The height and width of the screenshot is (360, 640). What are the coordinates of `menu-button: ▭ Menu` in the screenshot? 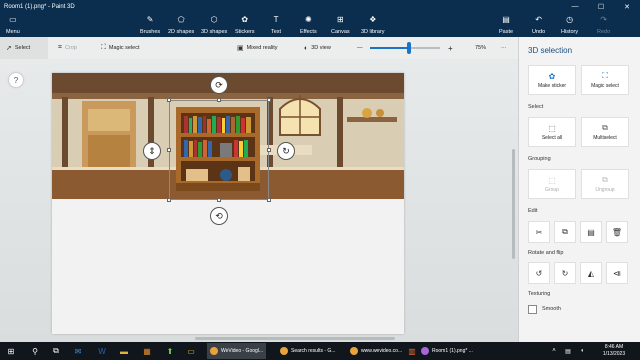 It's located at (13, 25).